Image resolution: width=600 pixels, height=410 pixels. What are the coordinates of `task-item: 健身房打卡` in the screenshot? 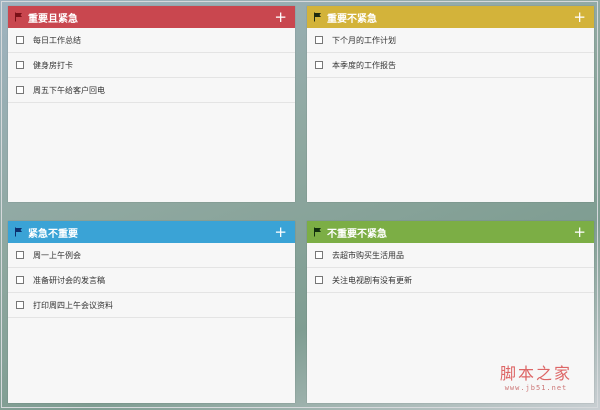 It's located at (151, 65).